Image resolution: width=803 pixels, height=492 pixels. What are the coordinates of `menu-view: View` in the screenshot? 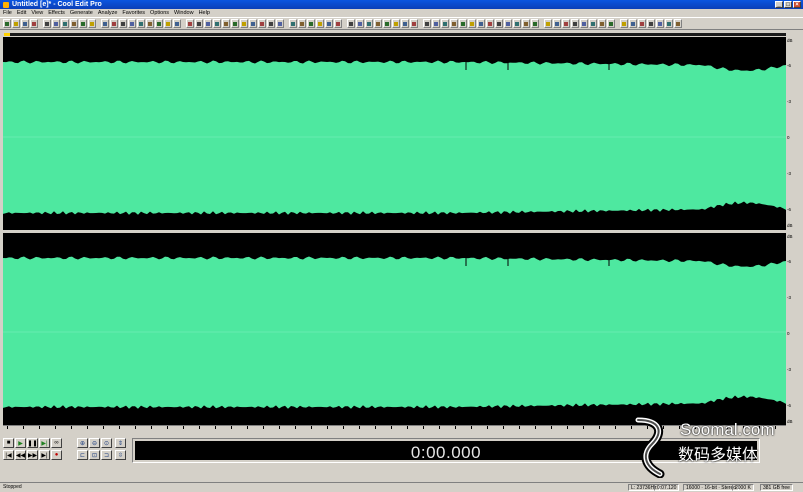 It's located at (37, 13).